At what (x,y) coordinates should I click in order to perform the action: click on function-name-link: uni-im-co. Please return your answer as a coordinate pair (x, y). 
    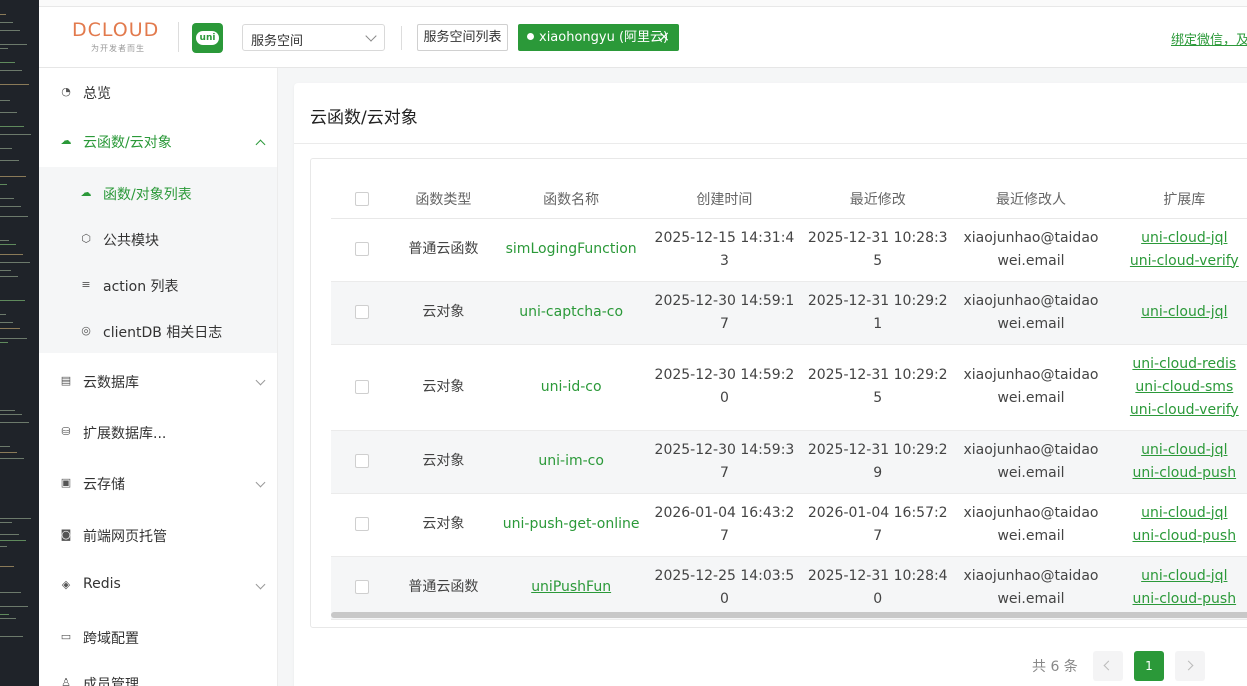
    Looking at the image, I should click on (571, 461).